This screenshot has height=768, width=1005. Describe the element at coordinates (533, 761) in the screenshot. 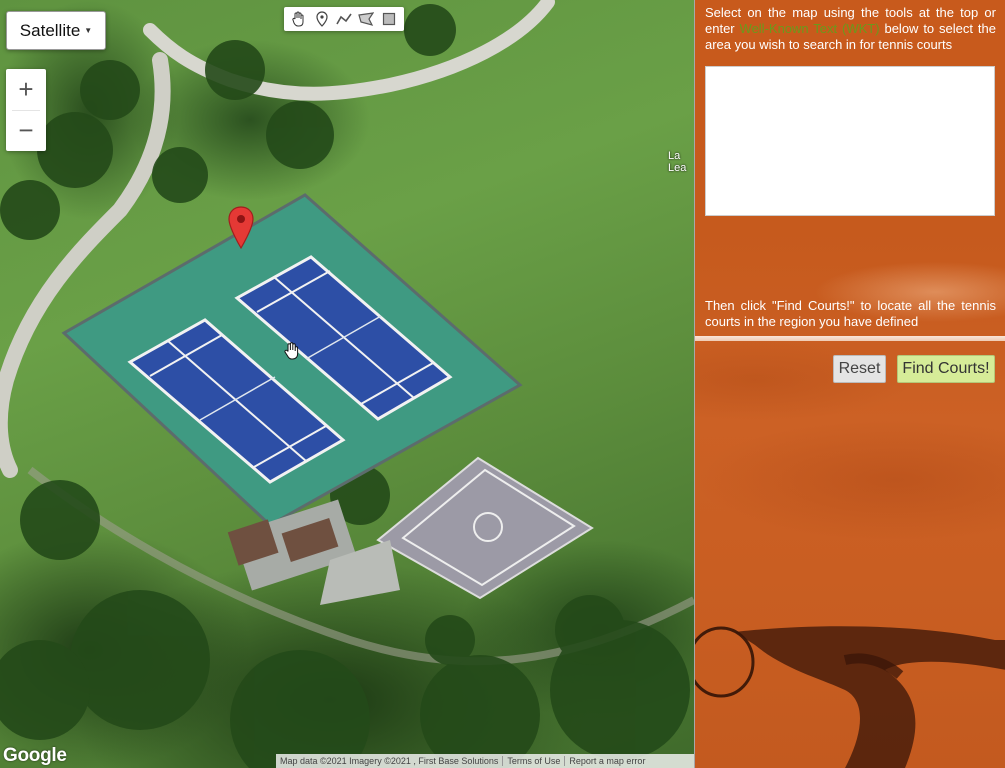

I see `terms-of-use-link: Terms of Use` at that location.